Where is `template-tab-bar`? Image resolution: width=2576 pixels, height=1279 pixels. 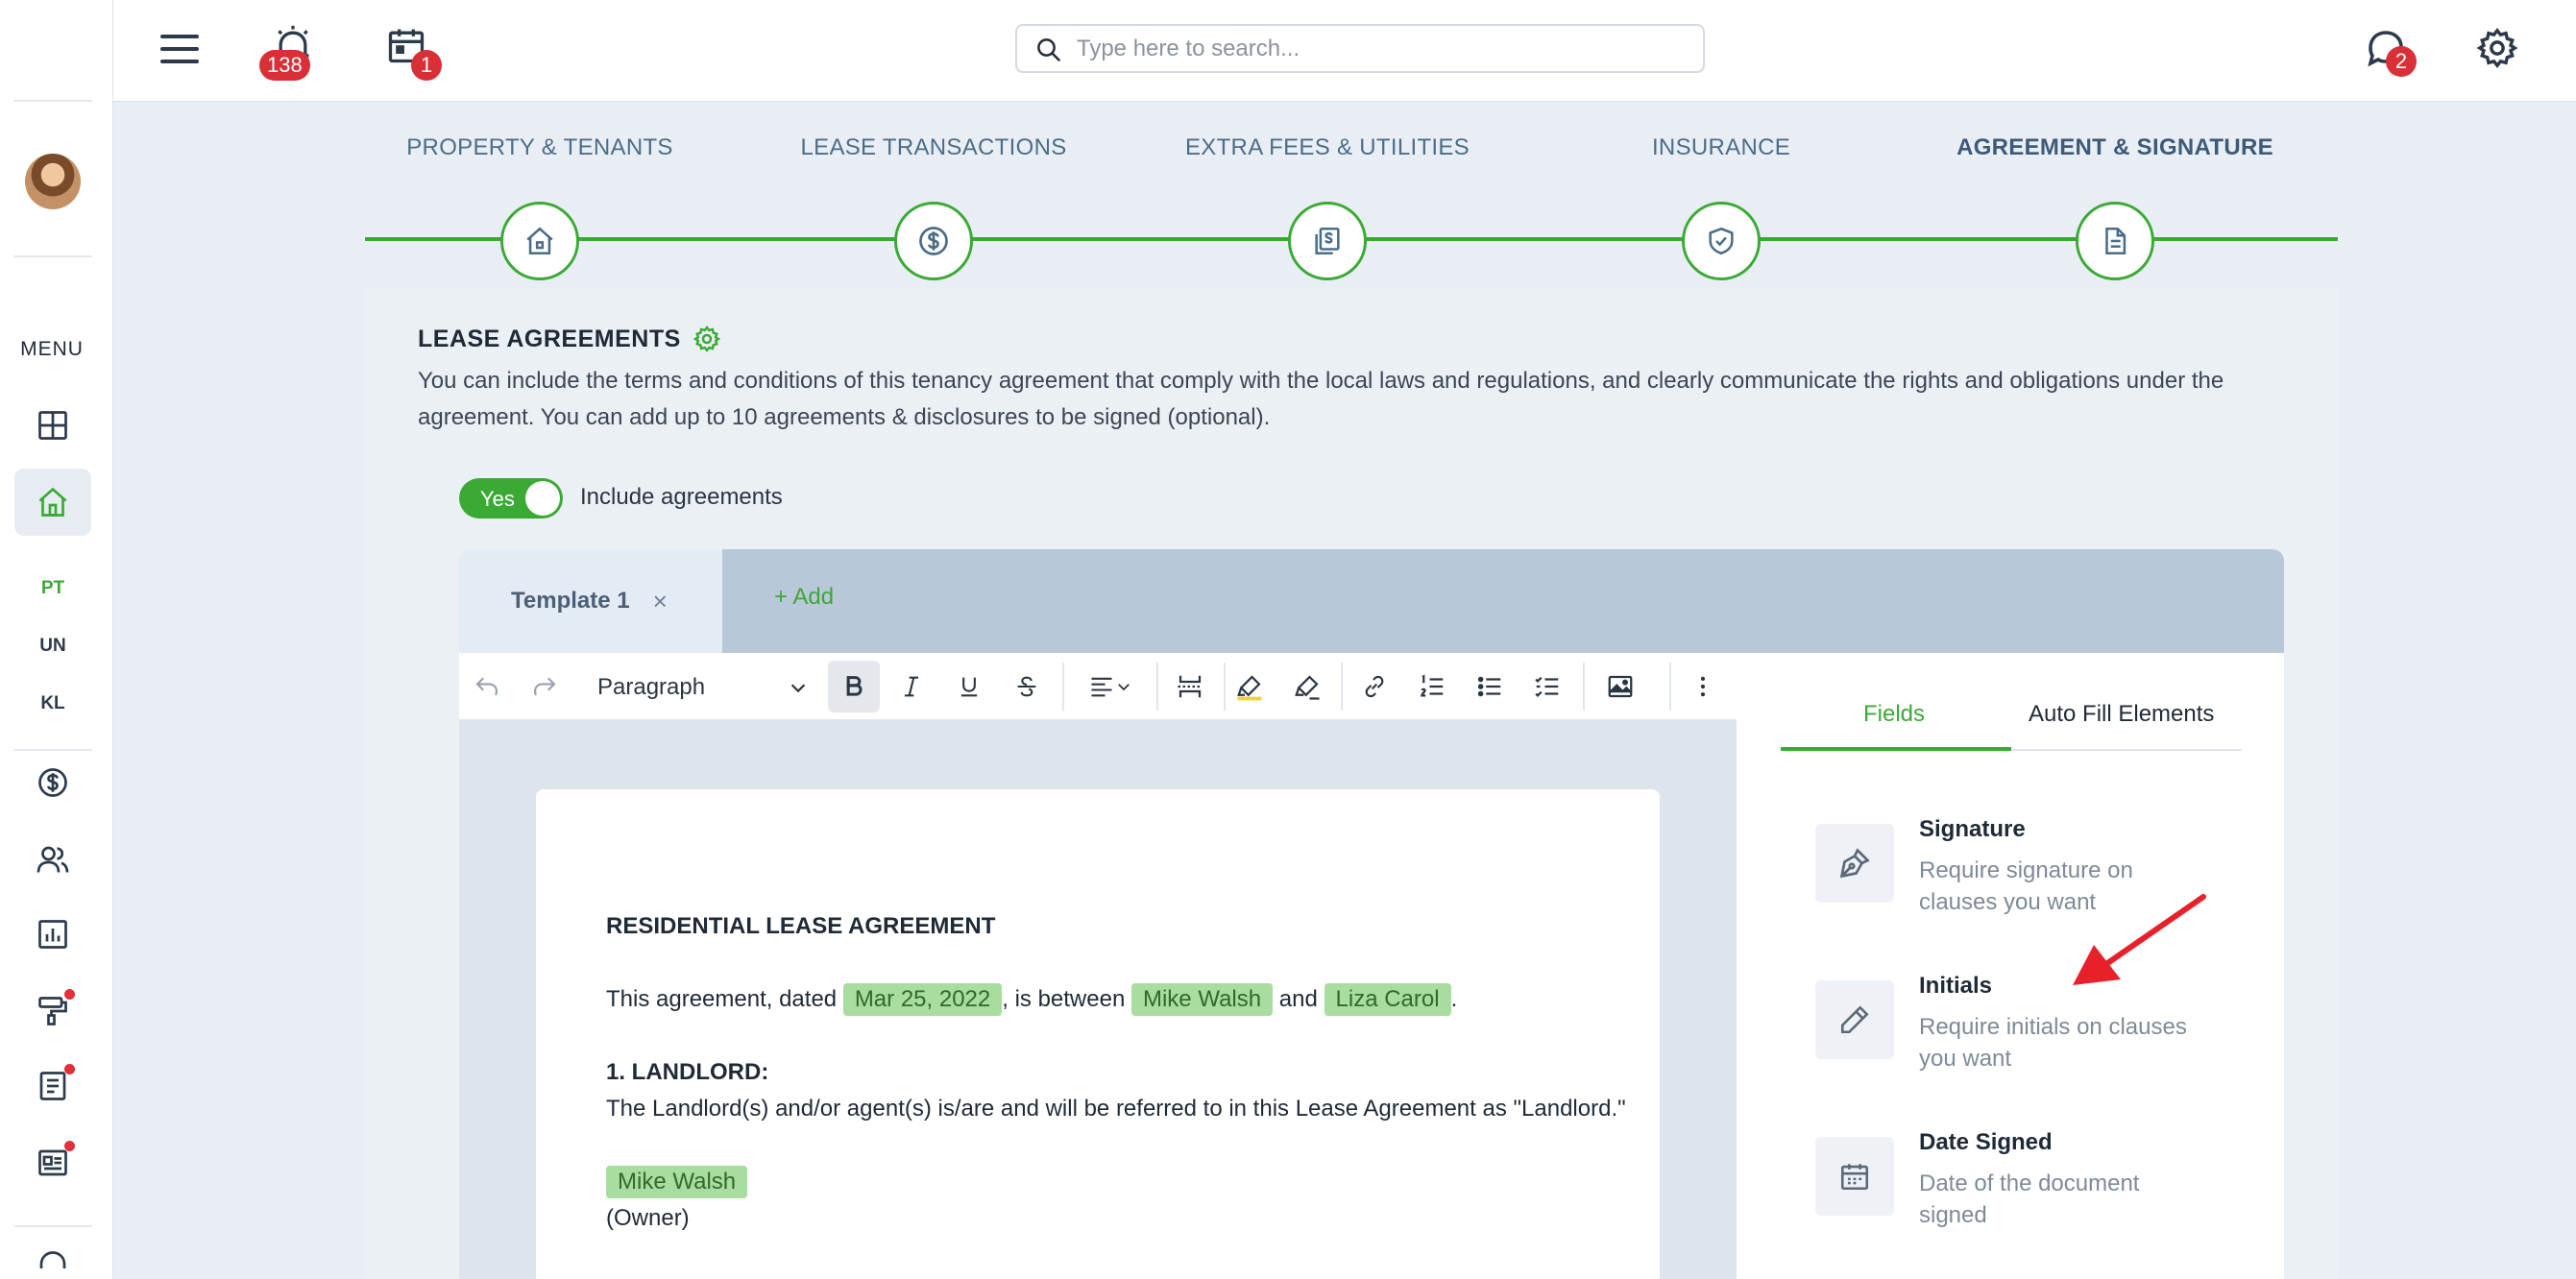 template-tab-bar is located at coordinates (1371, 601).